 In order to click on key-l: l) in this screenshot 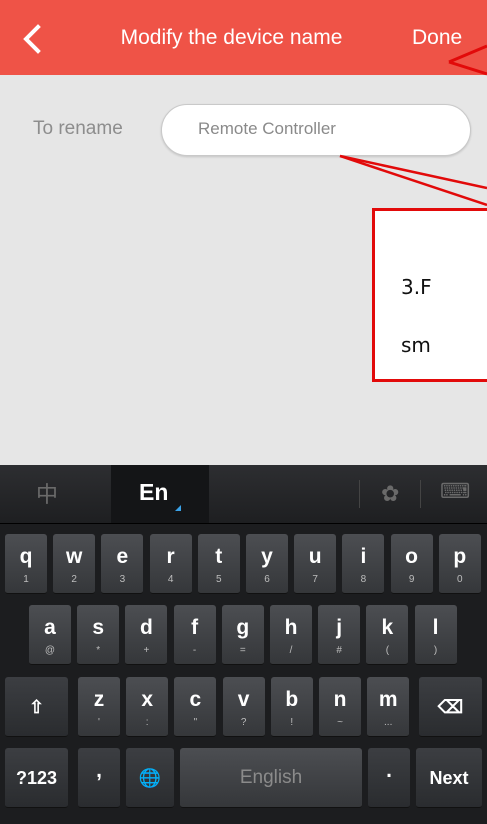, I will do `click(435, 635)`.